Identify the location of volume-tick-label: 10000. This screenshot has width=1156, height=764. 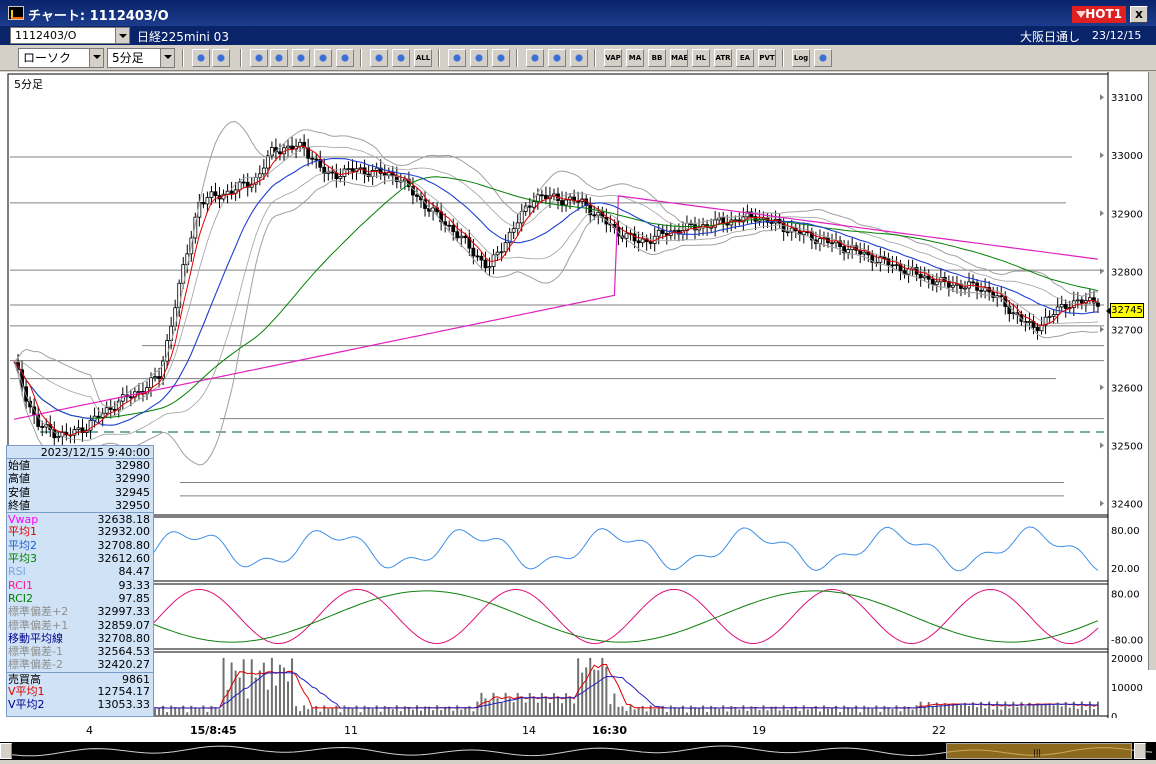
(1127, 688).